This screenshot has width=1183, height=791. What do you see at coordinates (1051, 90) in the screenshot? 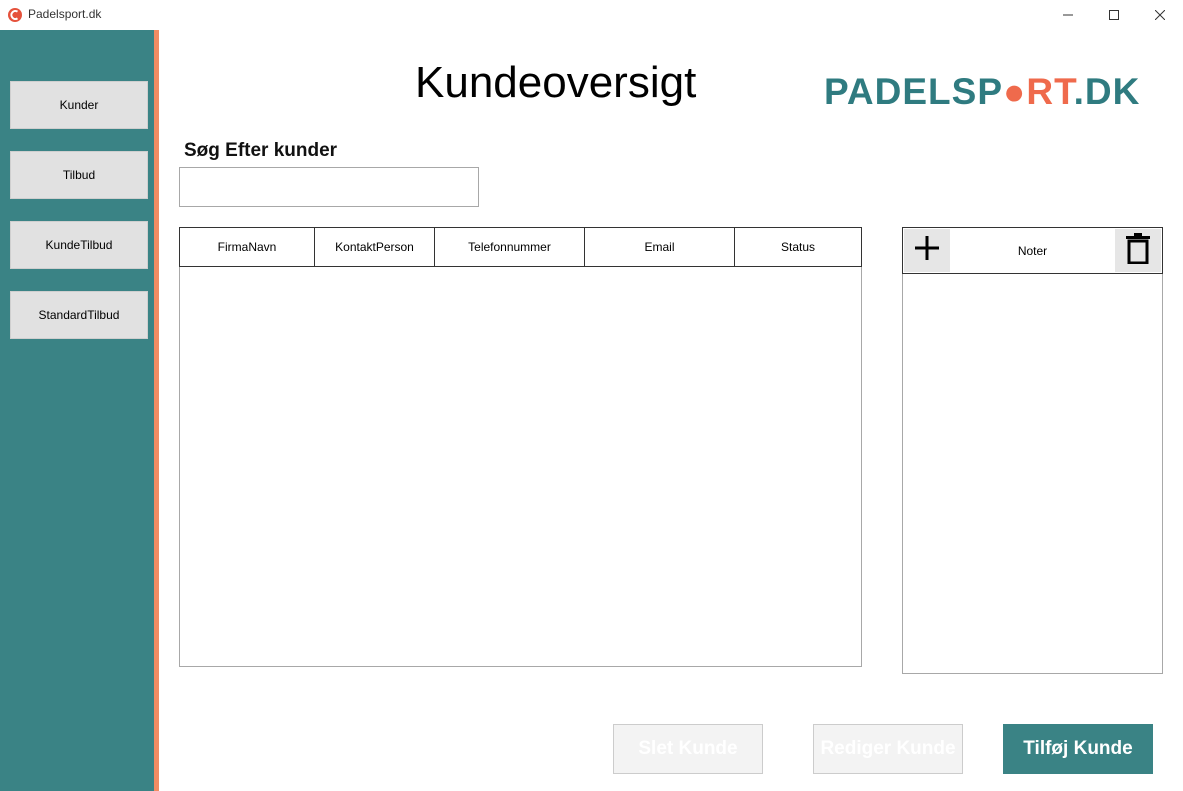
I see `logo-text-rt: RT` at bounding box center [1051, 90].